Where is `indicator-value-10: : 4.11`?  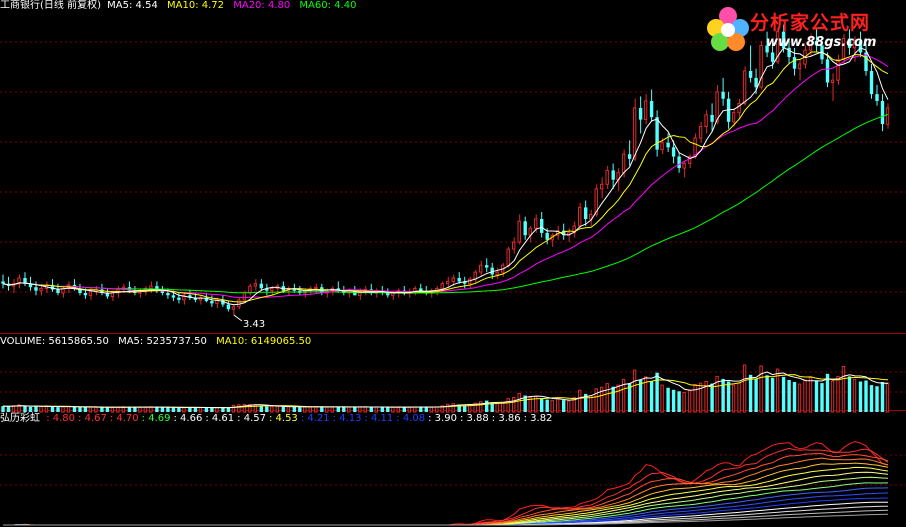
indicator-value-10: : 4.11 is located at coordinates (379, 418).